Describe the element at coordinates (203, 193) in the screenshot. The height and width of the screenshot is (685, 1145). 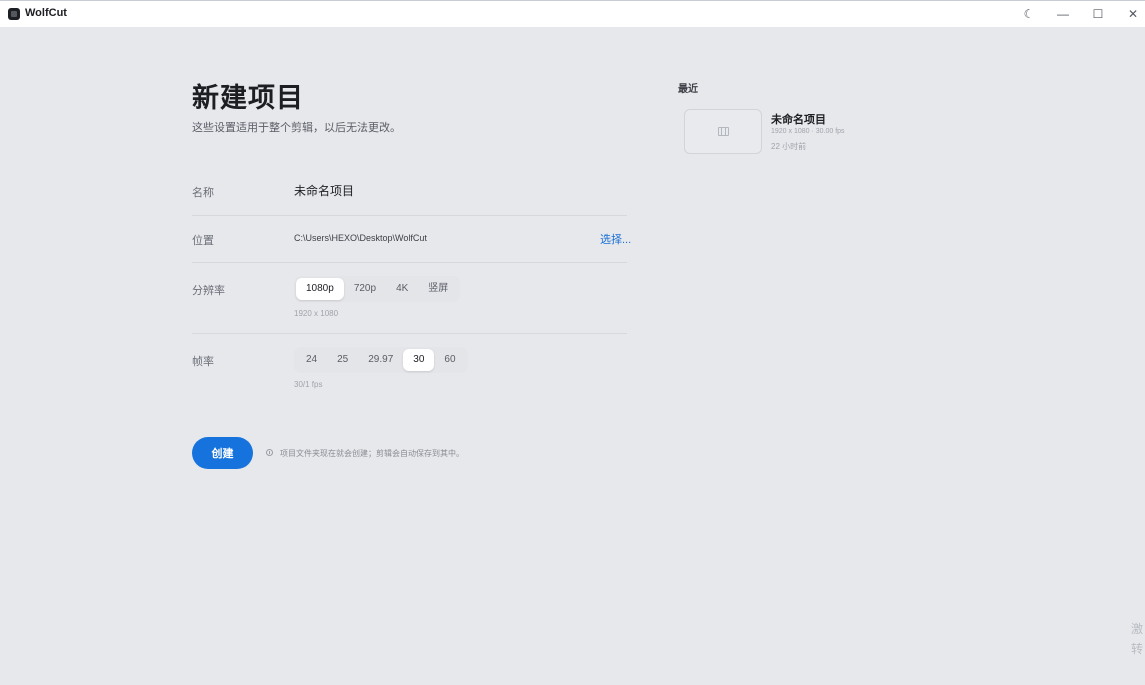
I see `name-label: 名称` at that location.